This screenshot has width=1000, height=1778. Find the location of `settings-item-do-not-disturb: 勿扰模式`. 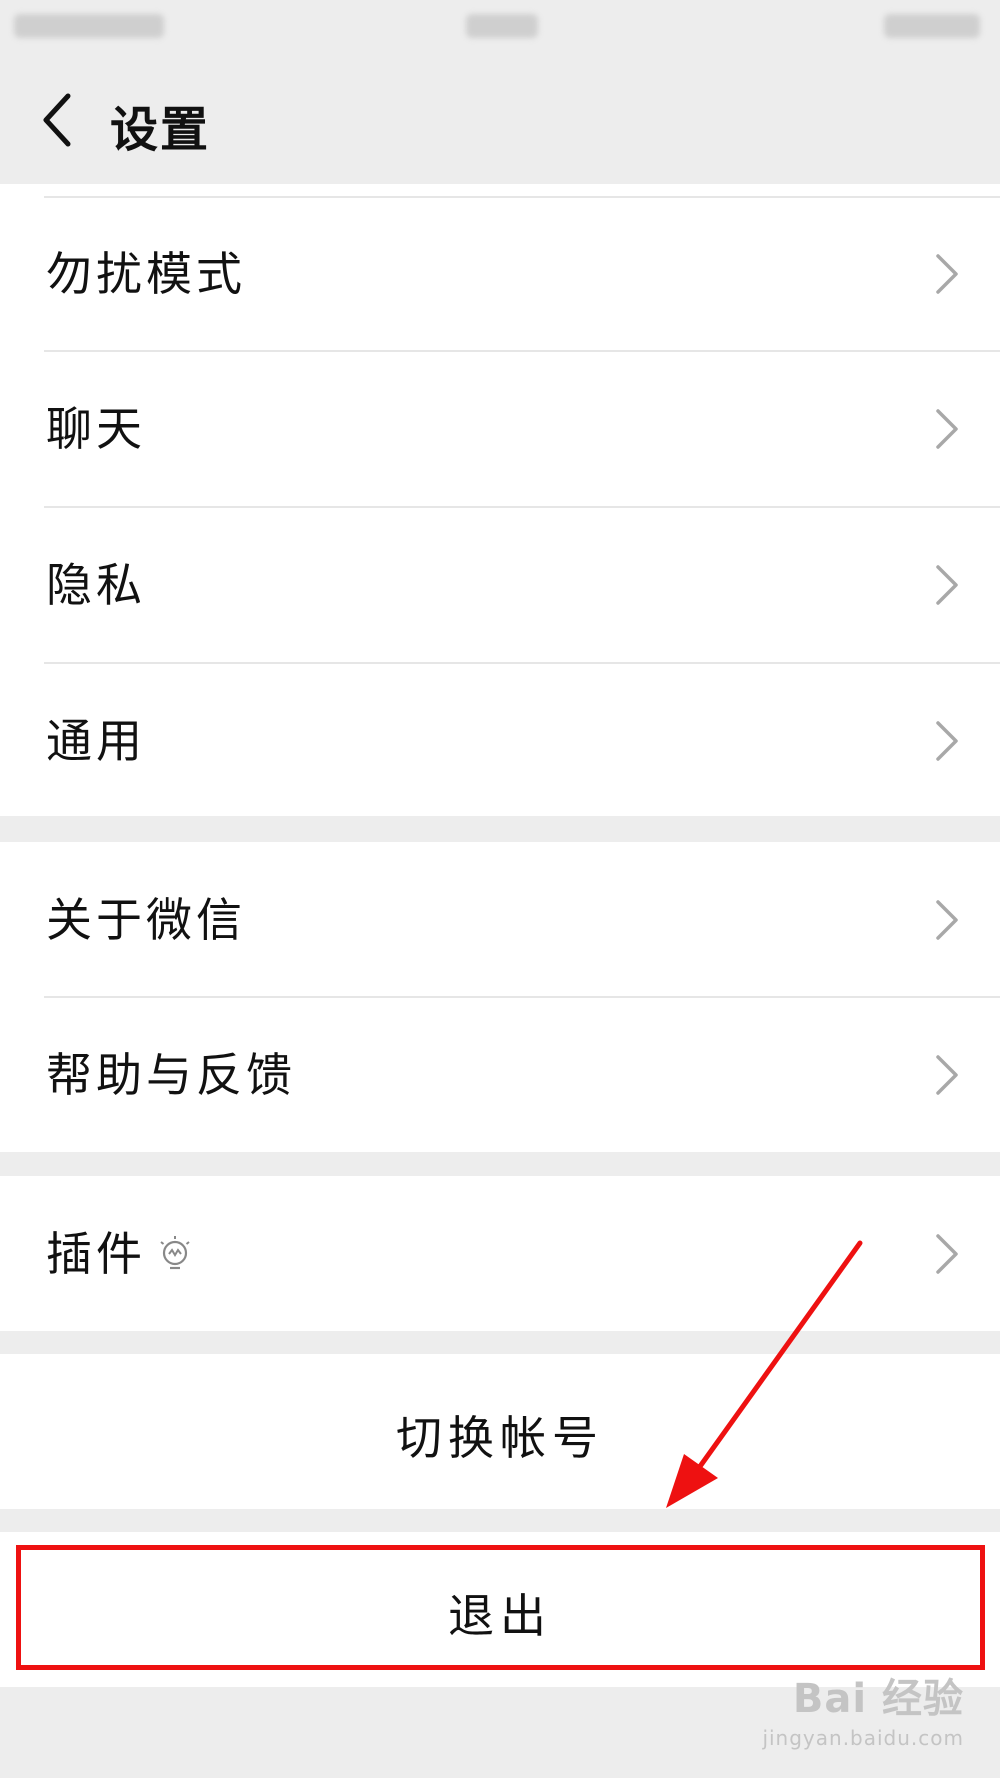

settings-item-do-not-disturb: 勿扰模式 is located at coordinates (500, 273).